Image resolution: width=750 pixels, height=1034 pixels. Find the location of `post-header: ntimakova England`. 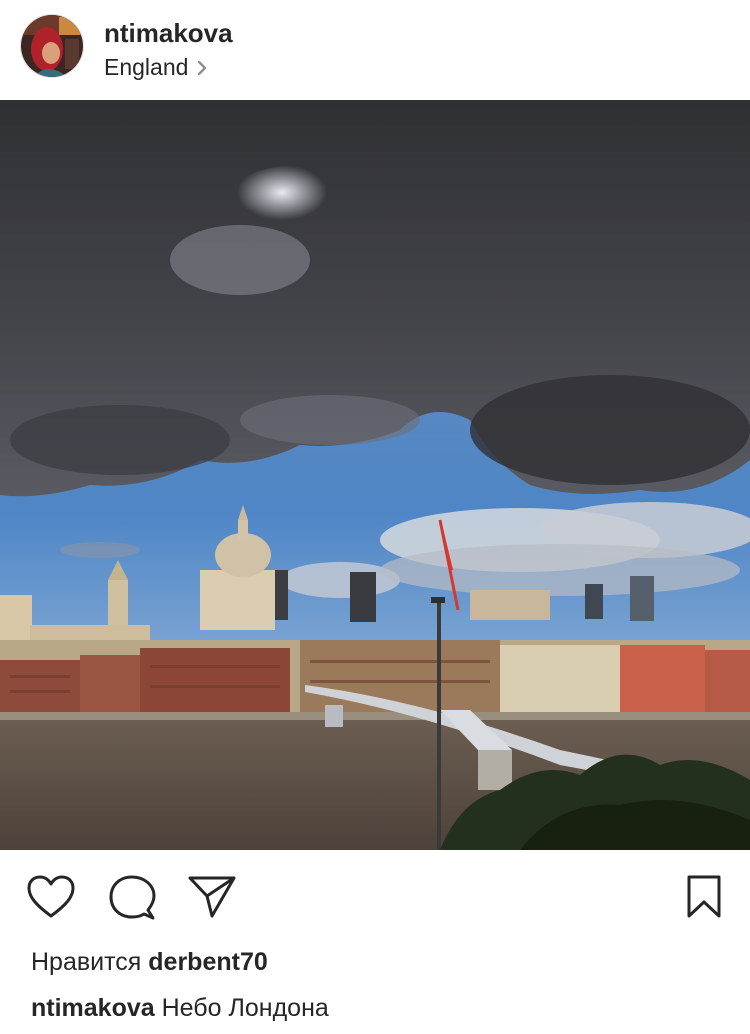

post-header: ntimakova England is located at coordinates (375, 50).